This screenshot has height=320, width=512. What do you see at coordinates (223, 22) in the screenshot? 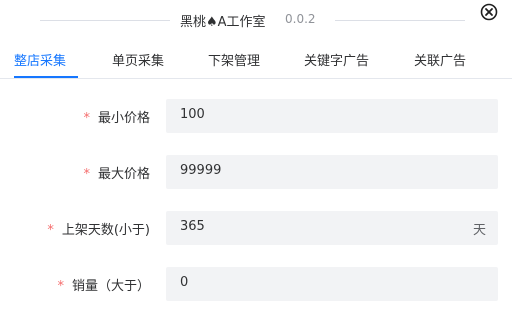
I see `window-title: 黑桃♠A工作室` at bounding box center [223, 22].